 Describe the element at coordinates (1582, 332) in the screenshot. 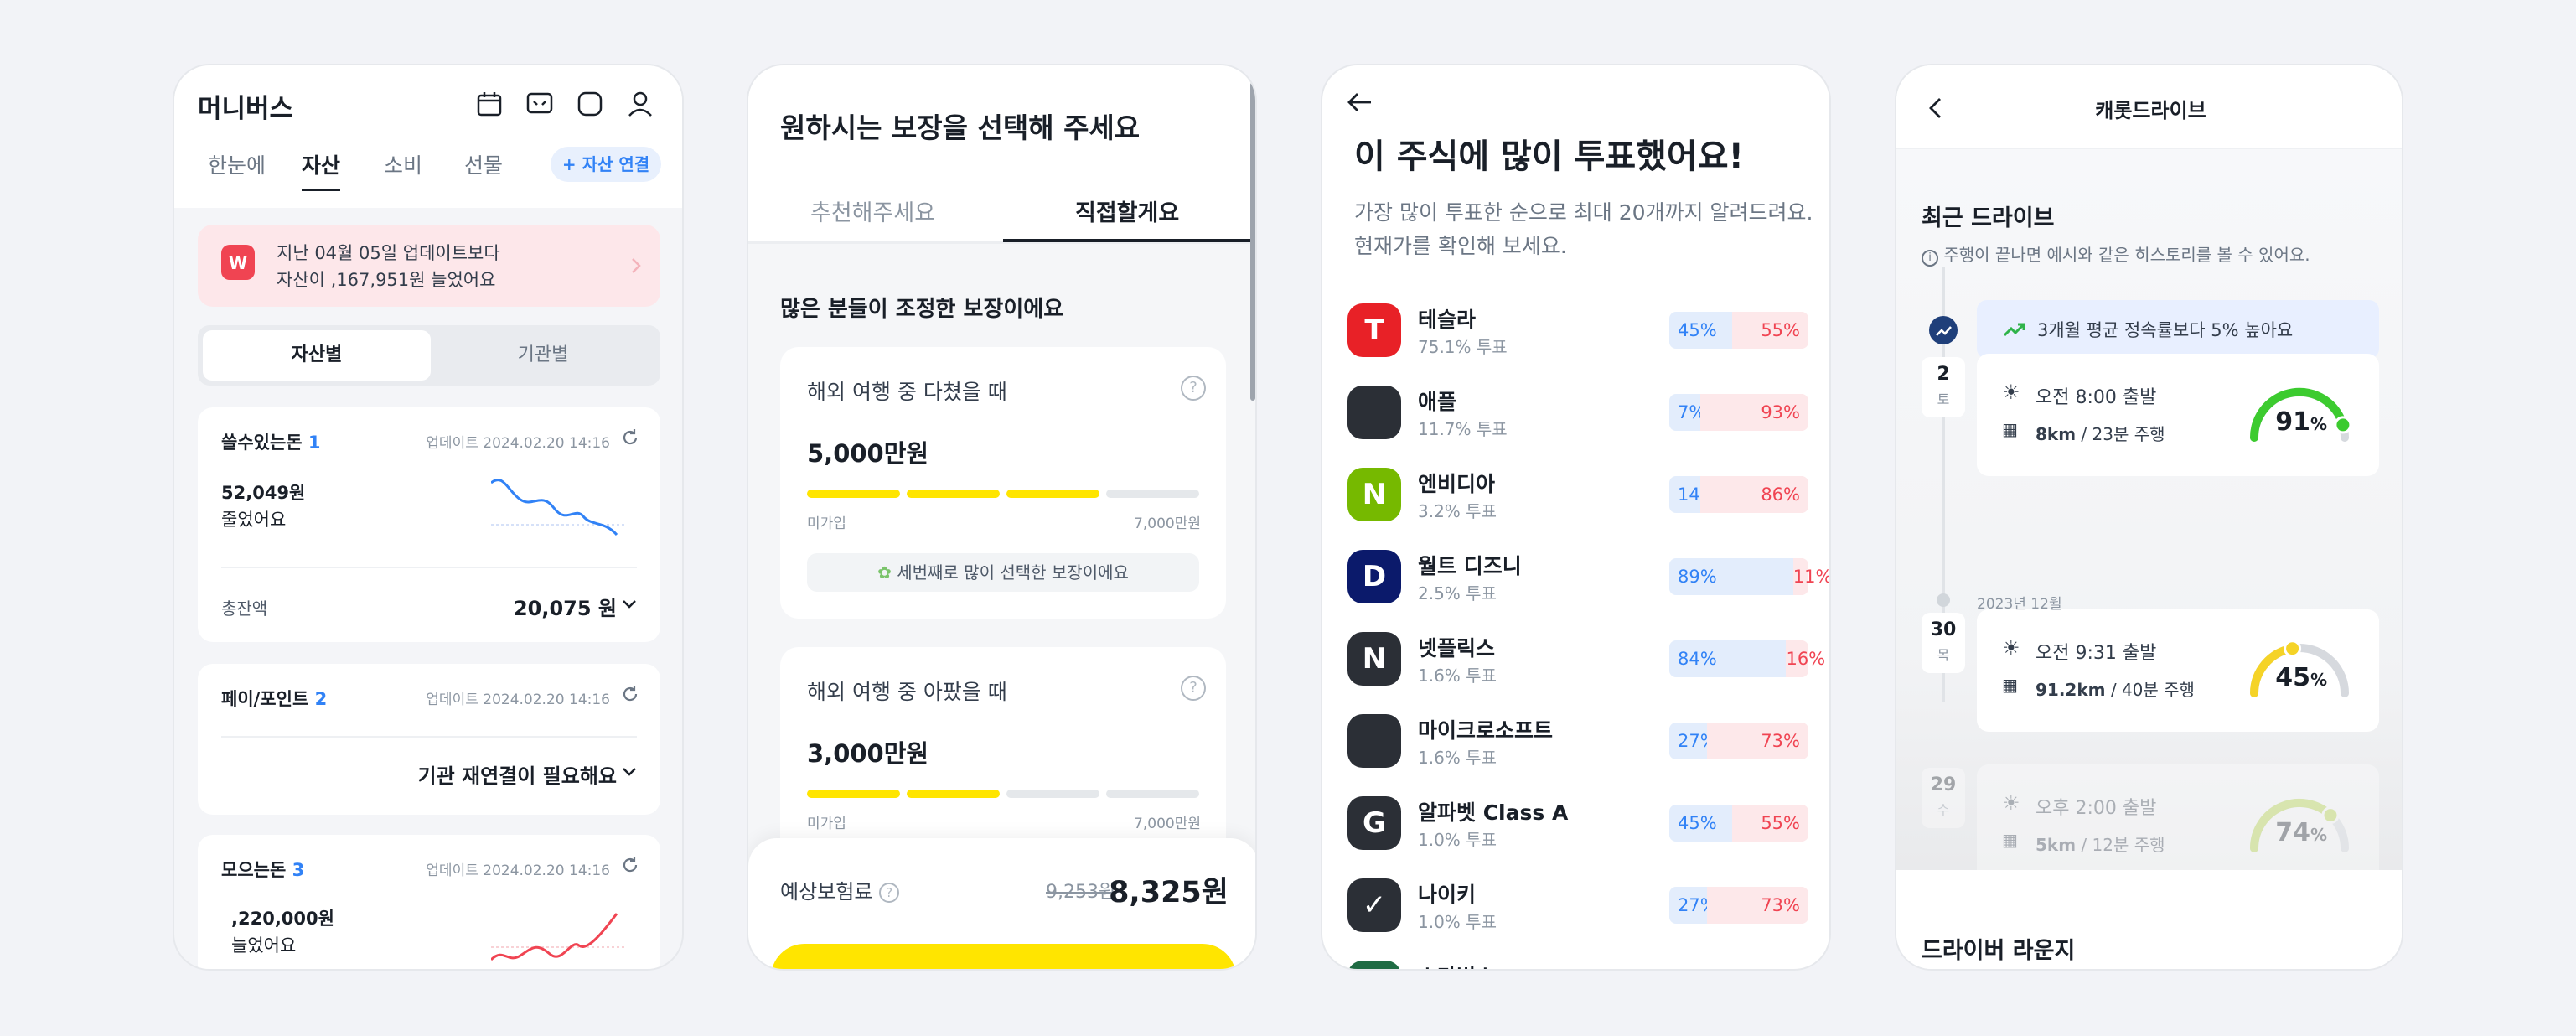

I see `stock-row: T 테슬라 75.1% 투표 45% 55%` at that location.